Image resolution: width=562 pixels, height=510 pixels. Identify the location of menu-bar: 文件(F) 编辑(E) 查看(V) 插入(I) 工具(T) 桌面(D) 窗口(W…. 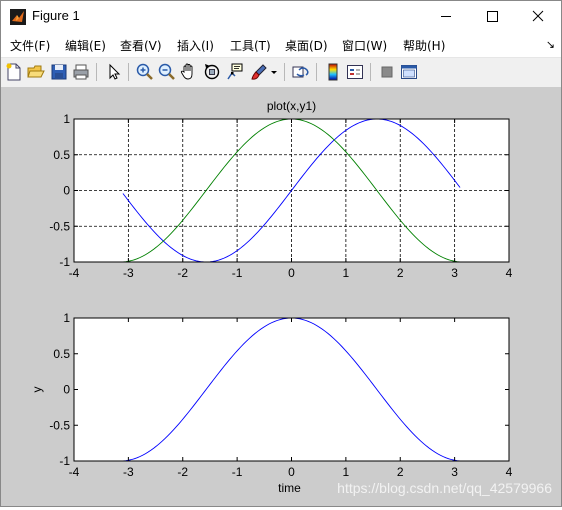
(281, 44).